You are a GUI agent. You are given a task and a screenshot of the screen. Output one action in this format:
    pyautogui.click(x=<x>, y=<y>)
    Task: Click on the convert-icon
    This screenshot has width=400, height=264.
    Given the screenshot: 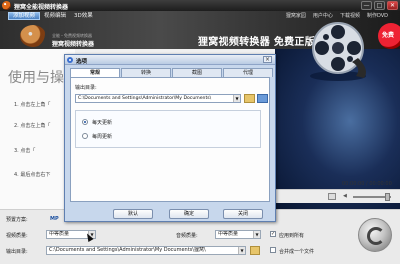 What is the action you would take?
    pyautogui.click(x=376, y=236)
    